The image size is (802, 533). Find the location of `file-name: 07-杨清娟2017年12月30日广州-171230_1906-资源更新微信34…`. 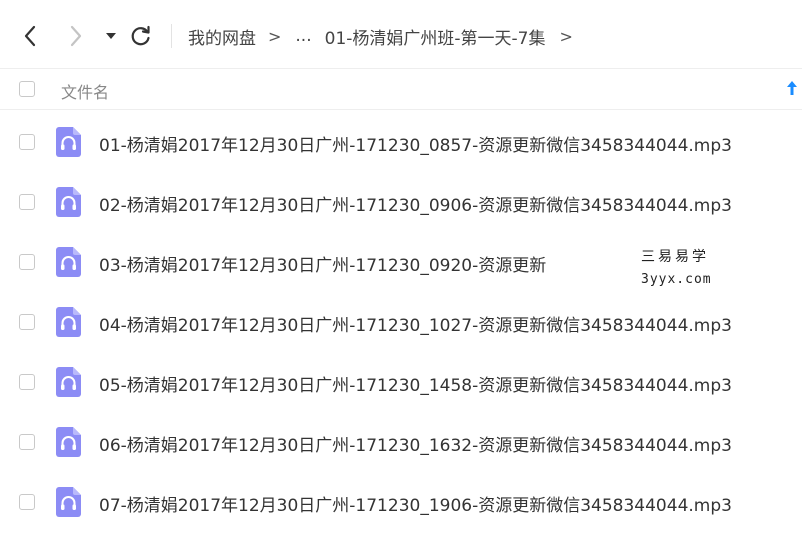

file-name: 07-杨清娟2017年12月30日广州-171230_1906-资源更新微信34… is located at coordinates (415, 503).